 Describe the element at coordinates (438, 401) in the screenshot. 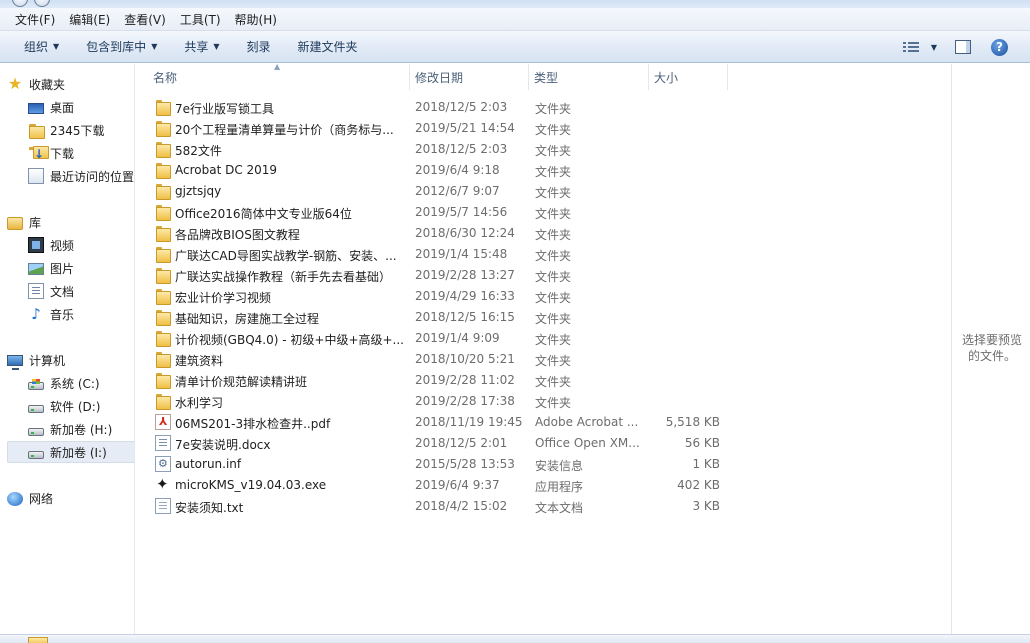

I see `file-row: 水利学习 2019/2/28 17:38 文件夹` at that location.